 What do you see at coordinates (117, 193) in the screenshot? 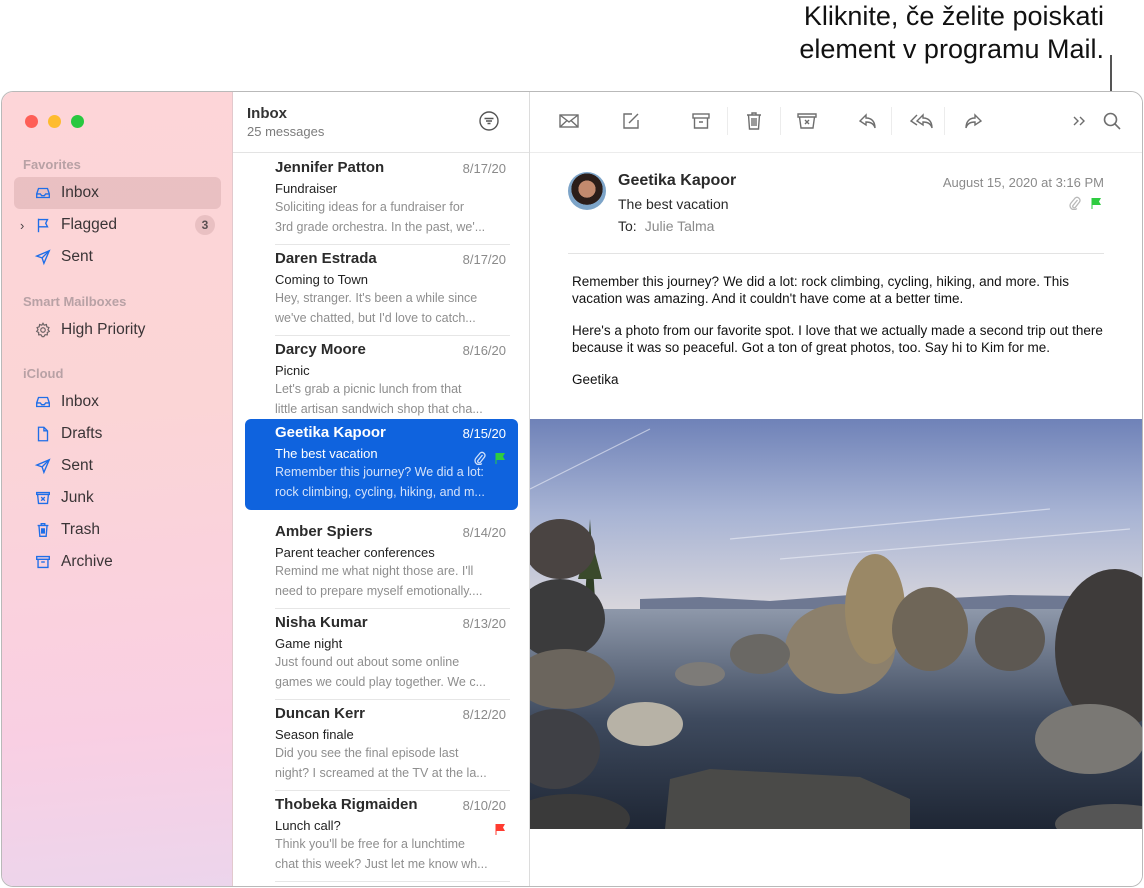
I see `sidebar-item-inbox: Inbox` at bounding box center [117, 193].